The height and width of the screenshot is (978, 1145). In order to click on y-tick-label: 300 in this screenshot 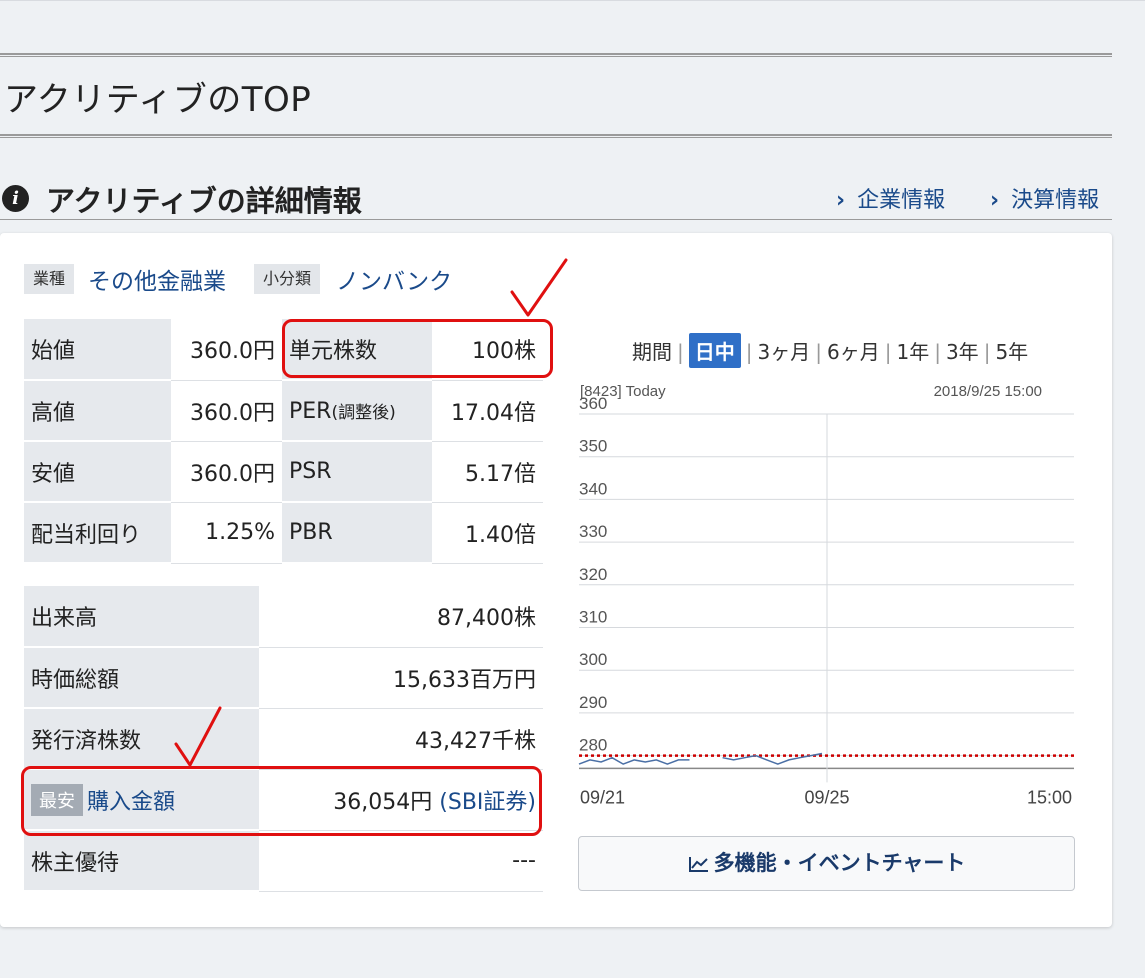, I will do `click(593, 659)`.